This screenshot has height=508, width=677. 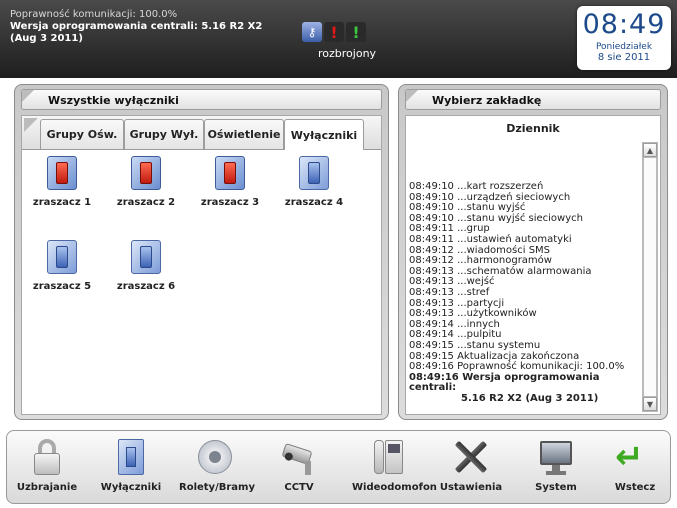 I want to click on nav-label: Uzbrajanie, so click(x=47, y=487).